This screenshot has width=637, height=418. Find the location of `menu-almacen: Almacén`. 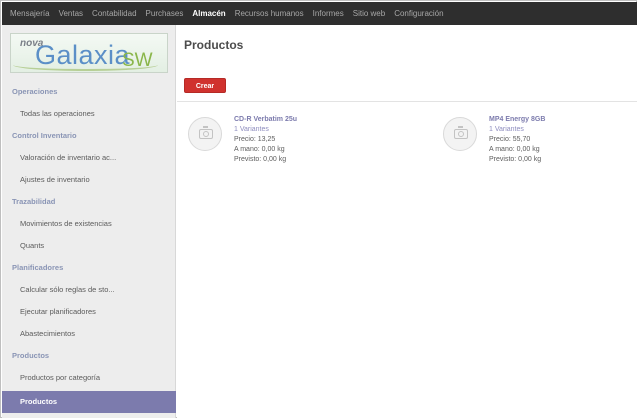

menu-almacen: Almacén is located at coordinates (208, 13).